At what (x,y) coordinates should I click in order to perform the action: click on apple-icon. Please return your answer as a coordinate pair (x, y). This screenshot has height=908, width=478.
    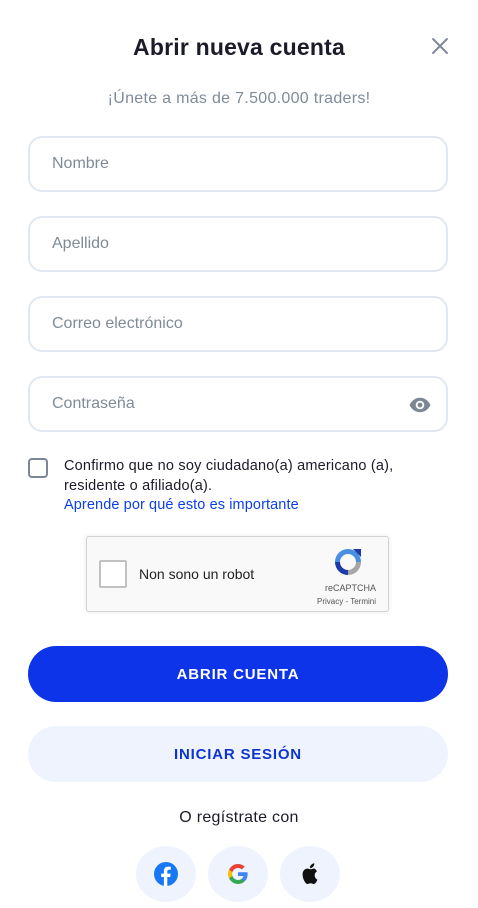
    Looking at the image, I should click on (310, 873).